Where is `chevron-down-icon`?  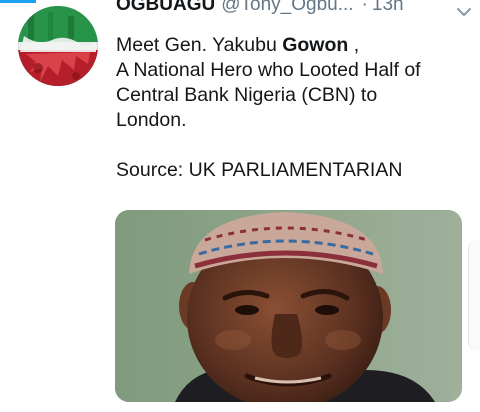
chevron-down-icon is located at coordinates (464, 12).